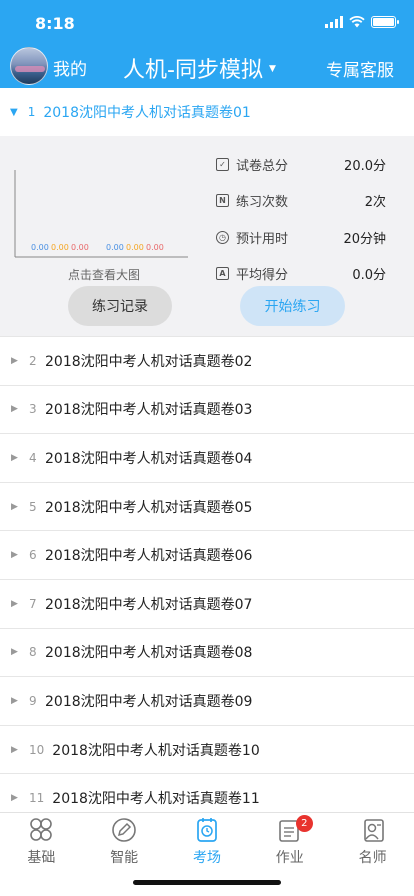  I want to click on exam-title: 2018沈阳中考人机对话真题卷01, so click(147, 113).